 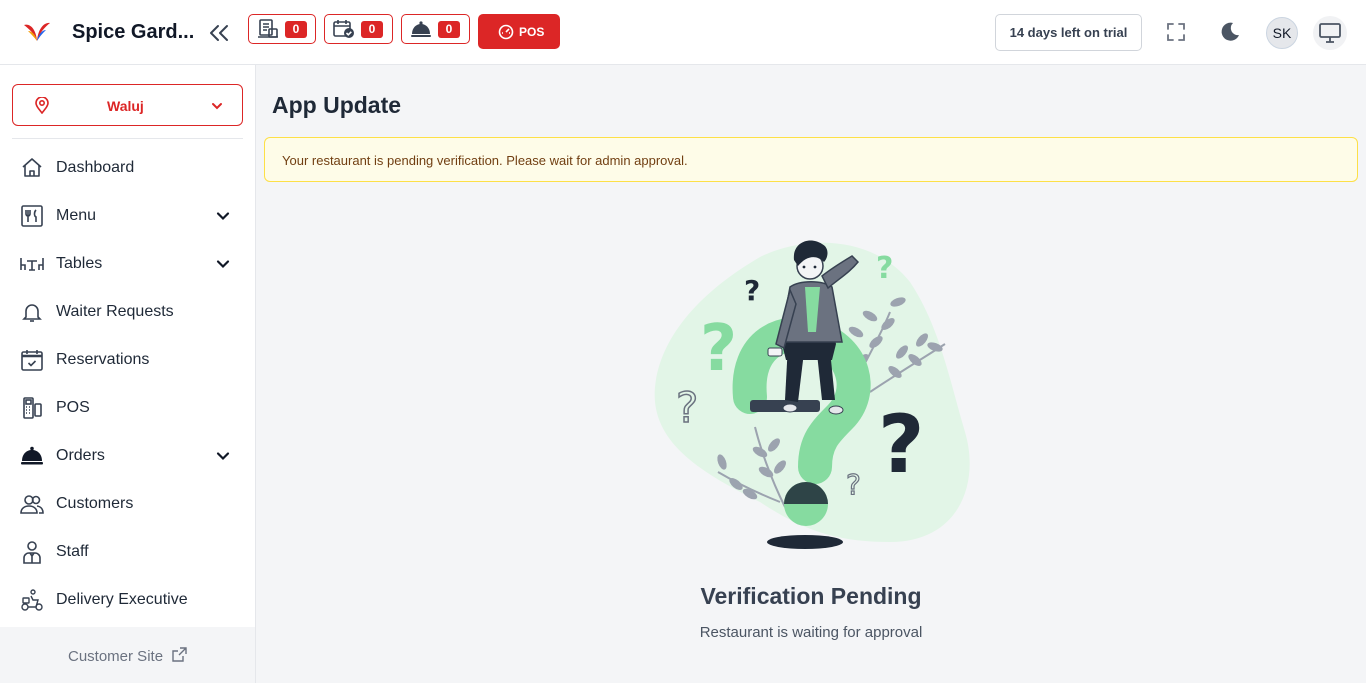 What do you see at coordinates (95, 503) in the screenshot?
I see `sidebar-item-label: Customers` at bounding box center [95, 503].